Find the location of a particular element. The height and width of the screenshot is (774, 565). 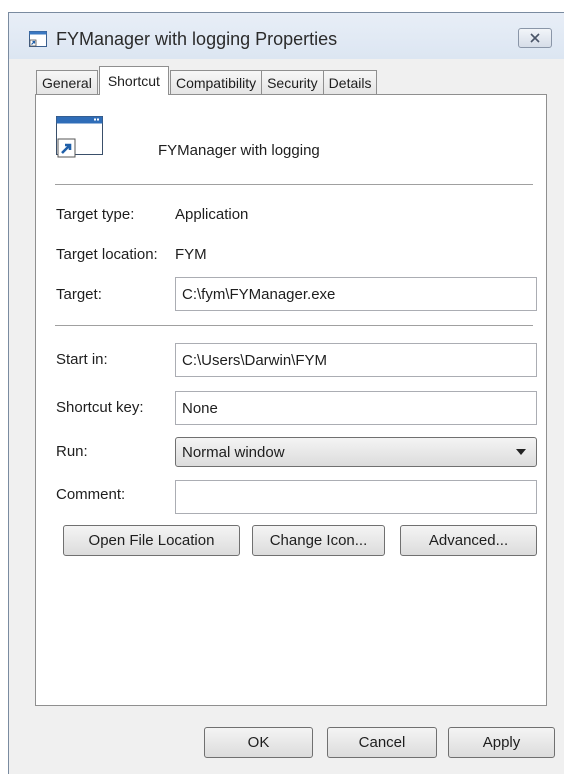

title-bar: FYManager with logging Properties is located at coordinates (286, 36).